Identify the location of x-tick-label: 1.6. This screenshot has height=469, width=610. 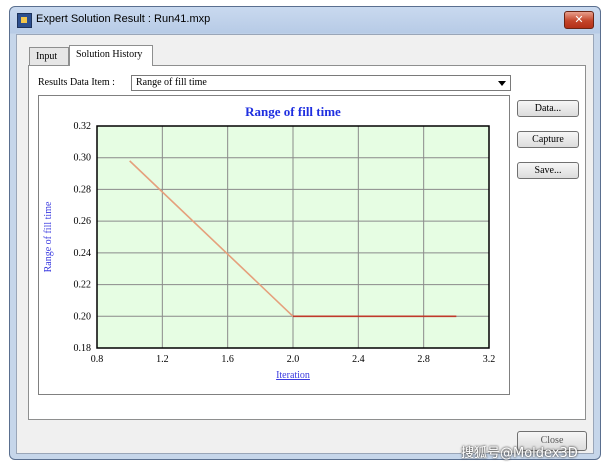
(227, 359).